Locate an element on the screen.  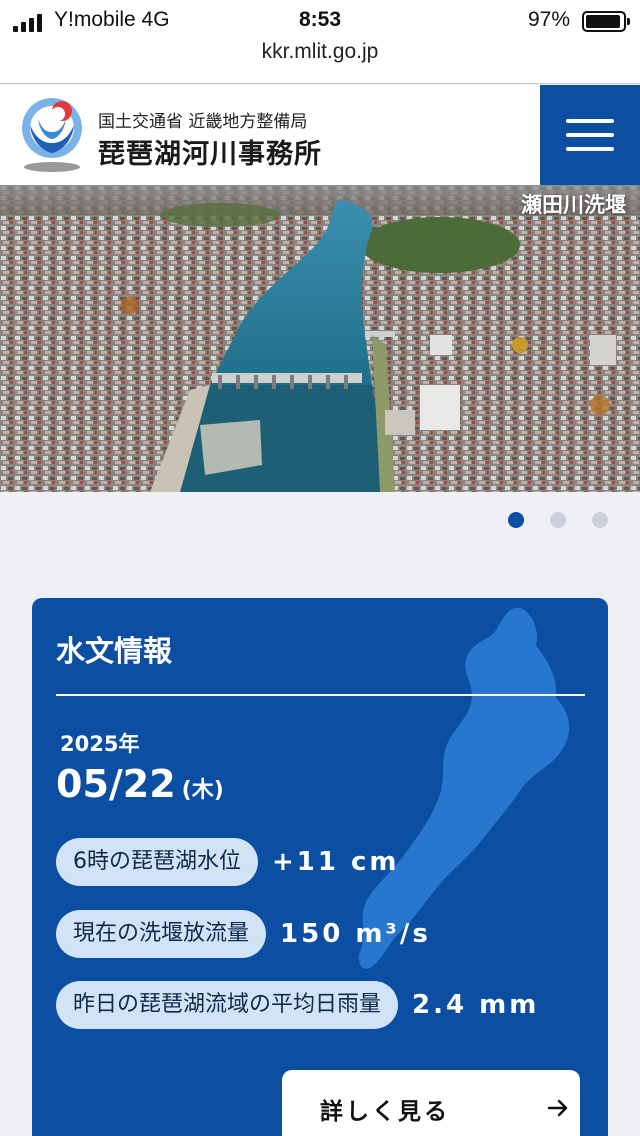
menu-button is located at coordinates (590, 135).